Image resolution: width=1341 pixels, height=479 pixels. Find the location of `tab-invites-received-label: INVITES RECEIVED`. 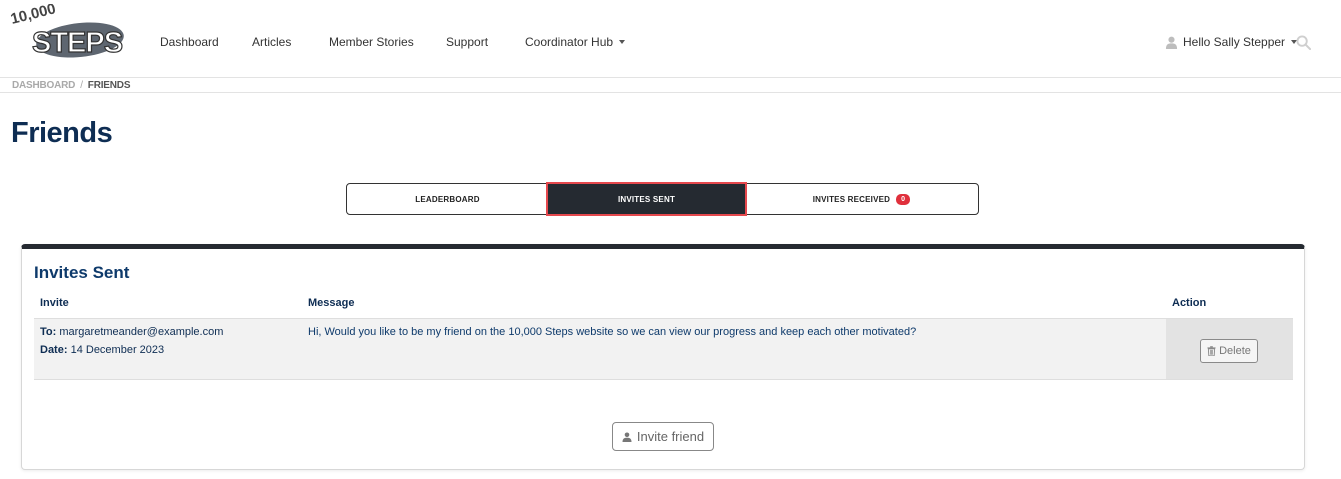

tab-invites-received-label: INVITES RECEIVED is located at coordinates (851, 199).